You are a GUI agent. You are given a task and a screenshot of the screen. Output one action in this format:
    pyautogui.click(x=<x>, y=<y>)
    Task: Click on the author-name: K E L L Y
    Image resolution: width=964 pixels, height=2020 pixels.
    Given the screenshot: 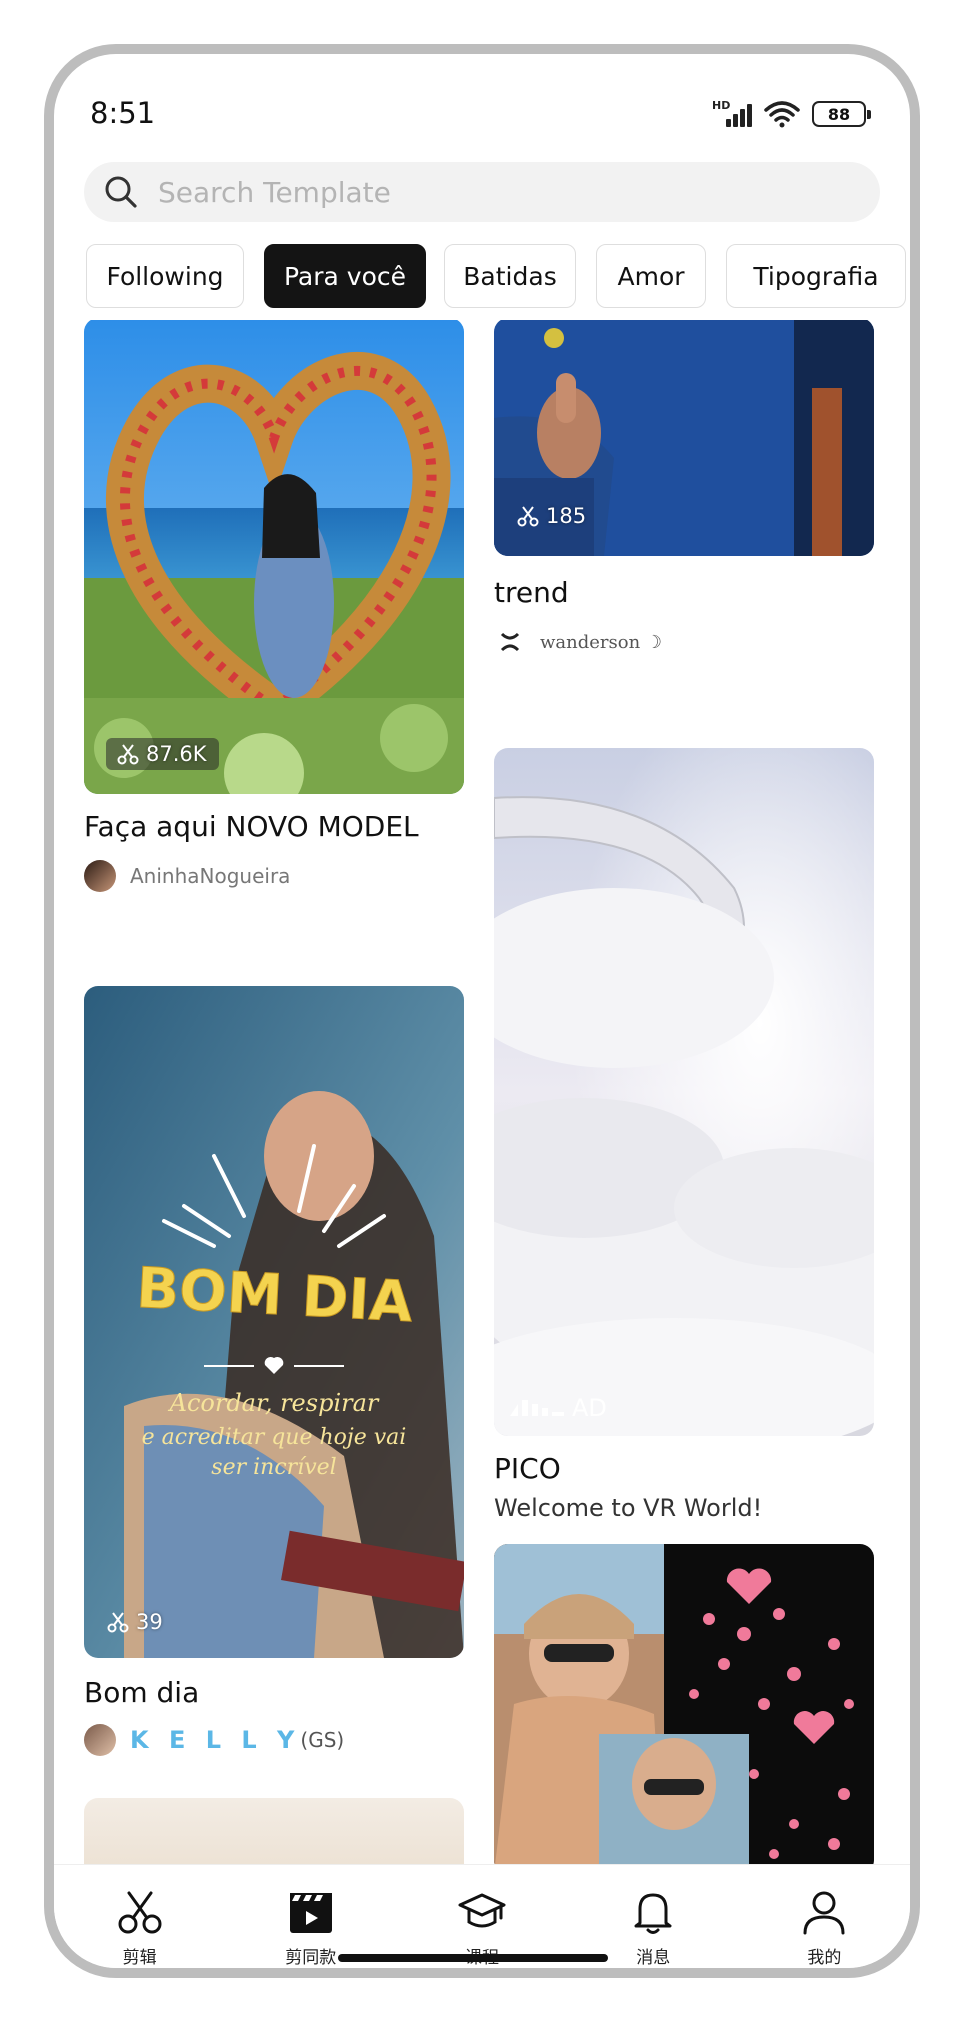 What is the action you would take?
    pyautogui.click(x=215, y=1740)
    